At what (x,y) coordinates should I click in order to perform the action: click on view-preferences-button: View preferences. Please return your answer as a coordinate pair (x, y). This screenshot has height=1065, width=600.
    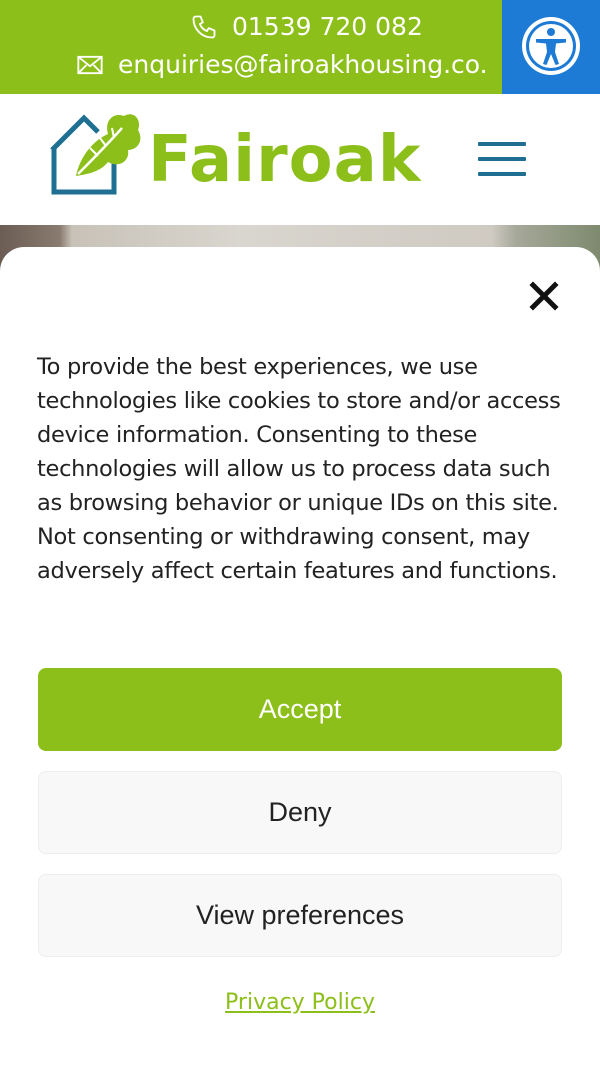
    Looking at the image, I should click on (300, 915).